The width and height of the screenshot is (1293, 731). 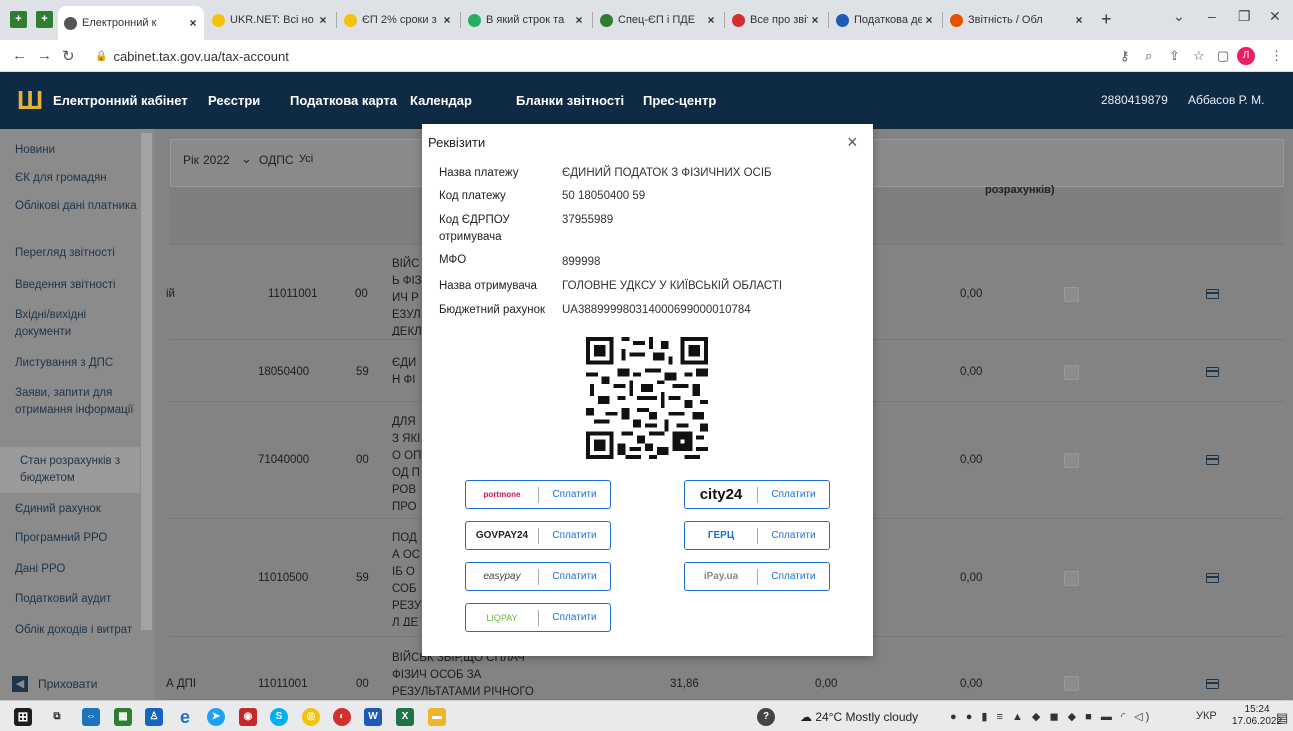 What do you see at coordinates (70, 470) in the screenshot?
I see `sidebar-item-budget-settlements: Стан розрахунків з бюджетом` at bounding box center [70, 470].